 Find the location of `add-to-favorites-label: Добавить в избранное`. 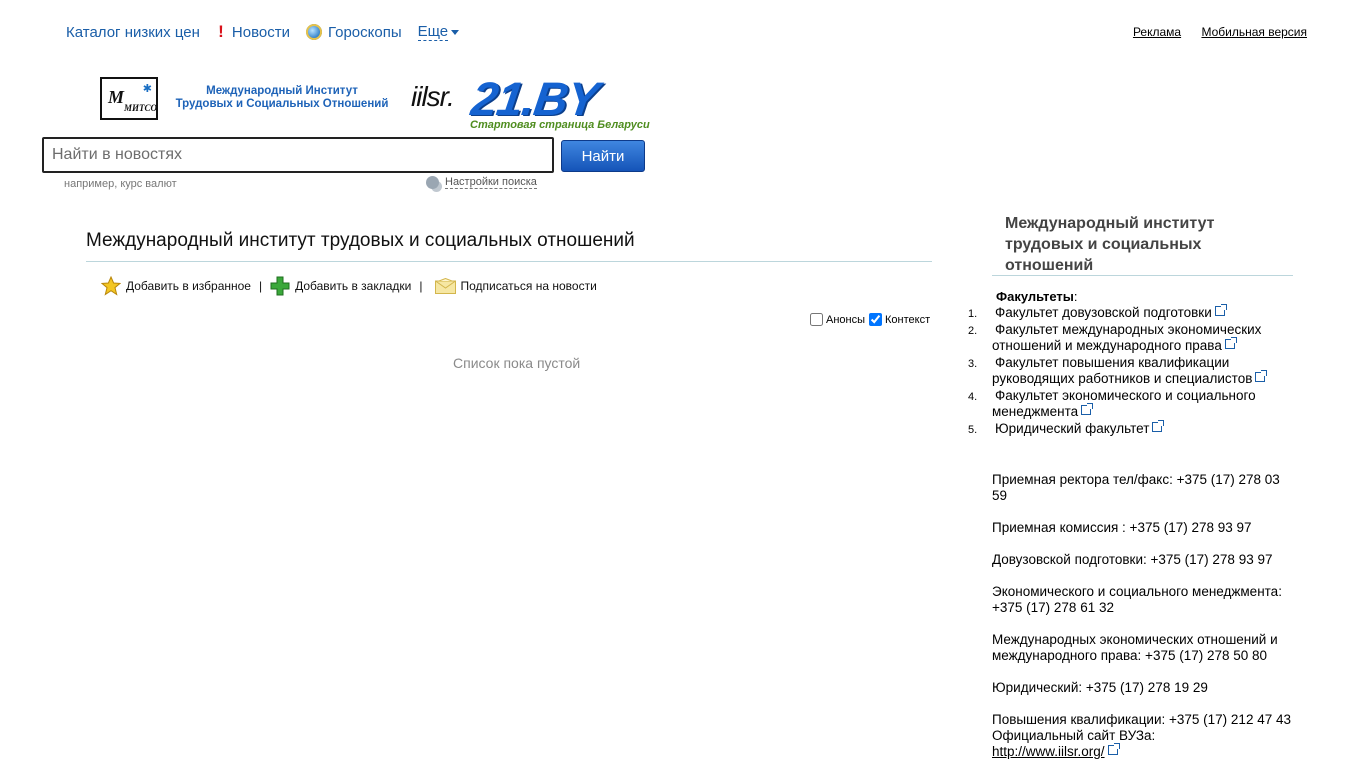

add-to-favorites-label: Добавить в избранное is located at coordinates (188, 286).